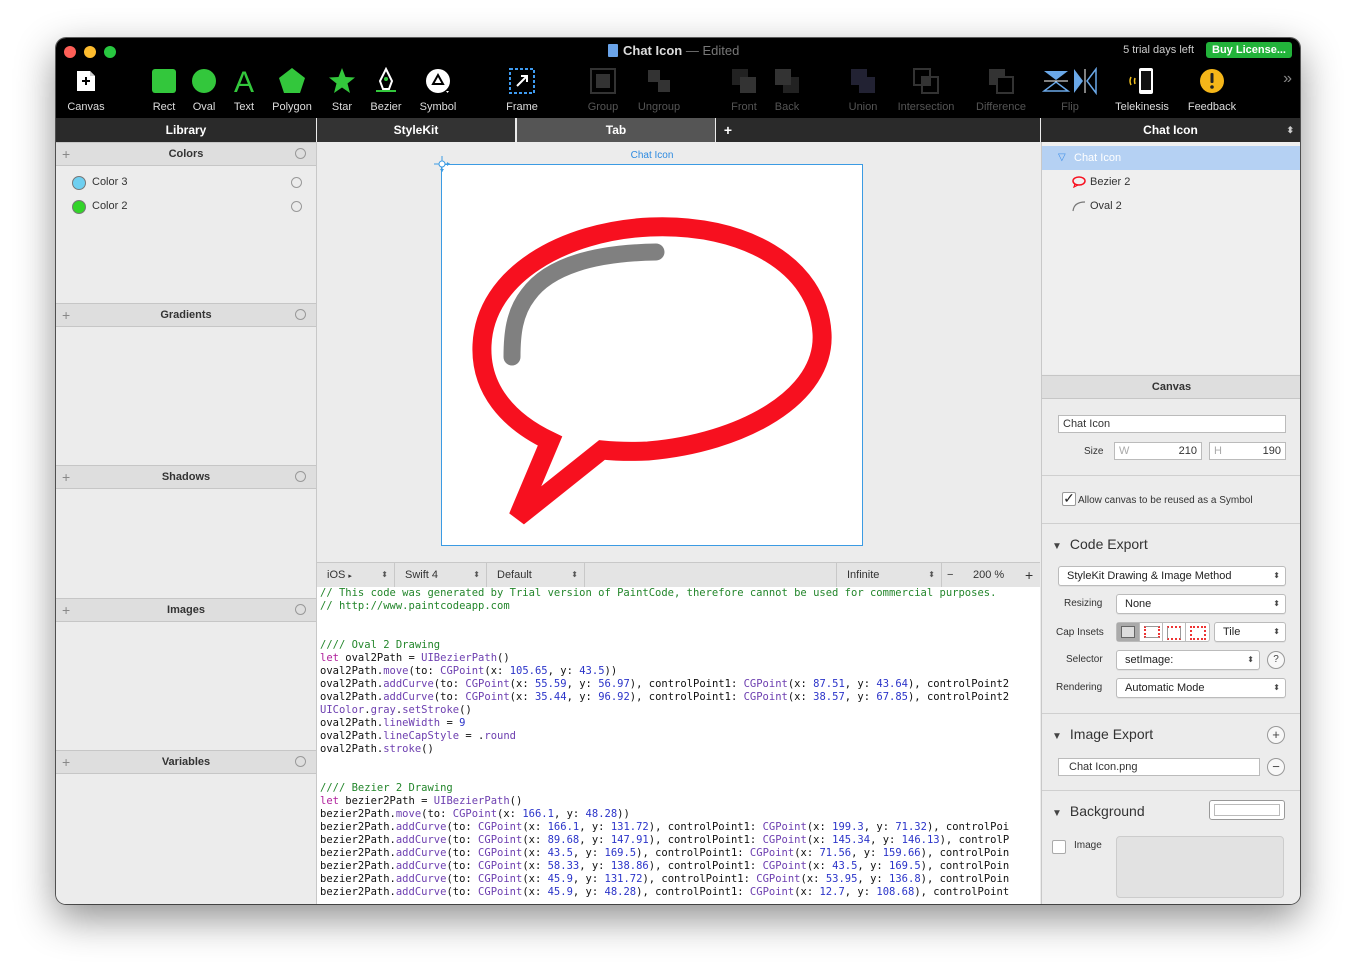 This screenshot has height=978, width=1356. What do you see at coordinates (623, 879) in the screenshot?
I see `code-token: 131.72` at bounding box center [623, 879].